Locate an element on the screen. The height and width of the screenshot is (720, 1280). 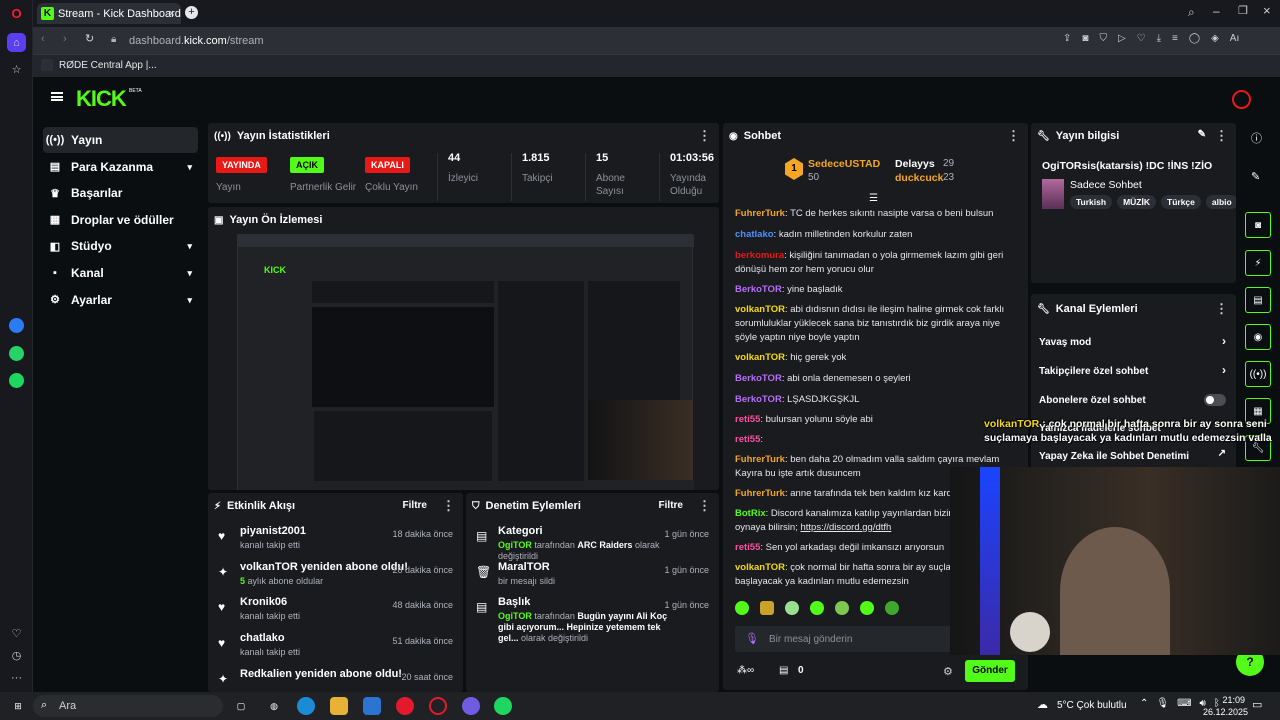
opera-icon is located at coordinates (405, 706).